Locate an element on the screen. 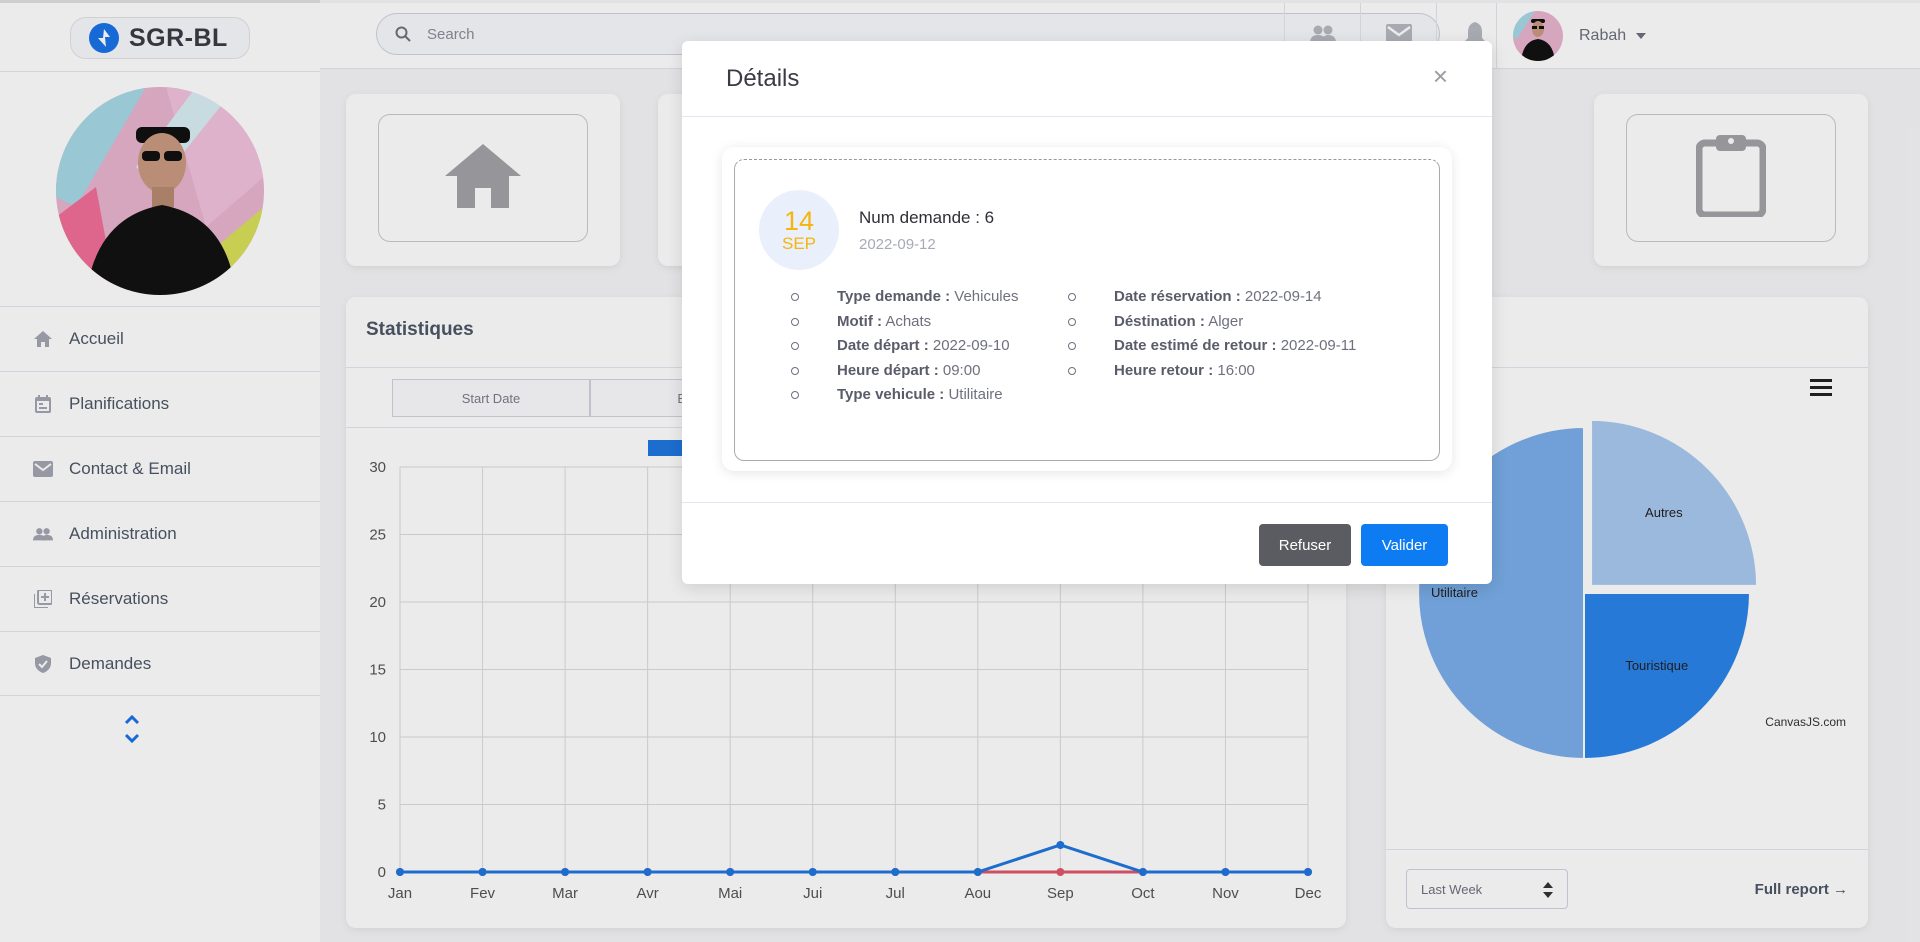 Image resolution: width=1920 pixels, height=942 pixels. detail-item: Heure retour : 16:00 is located at coordinates (1212, 374).